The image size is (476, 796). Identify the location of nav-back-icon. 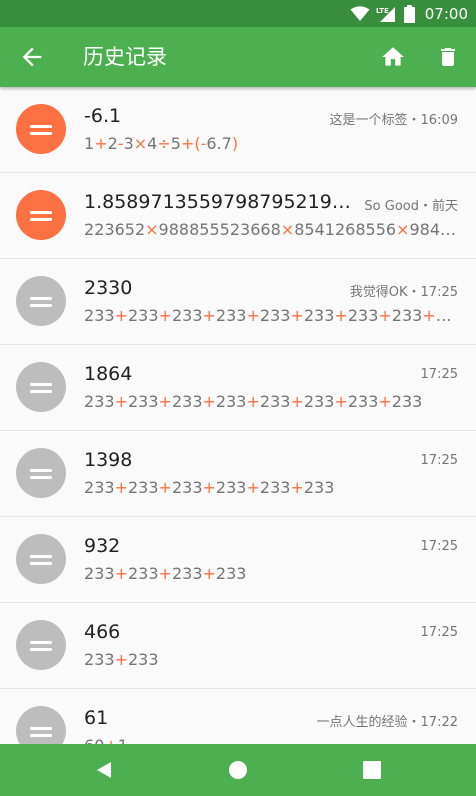
(104, 770).